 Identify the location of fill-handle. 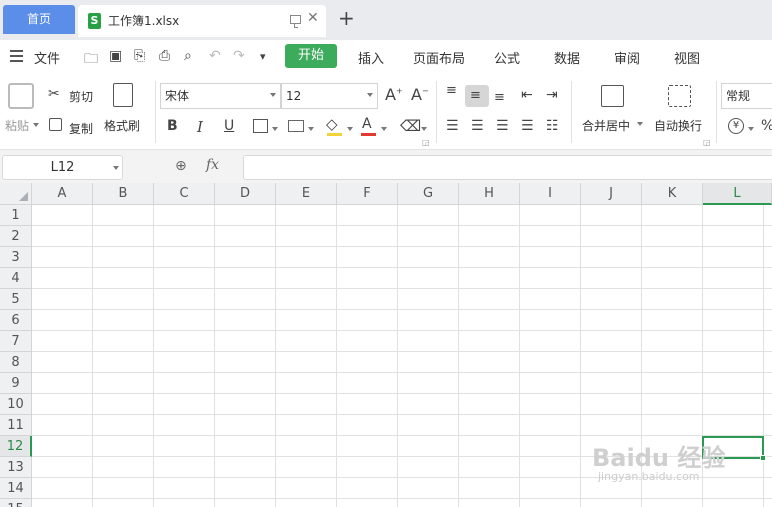
(763, 458).